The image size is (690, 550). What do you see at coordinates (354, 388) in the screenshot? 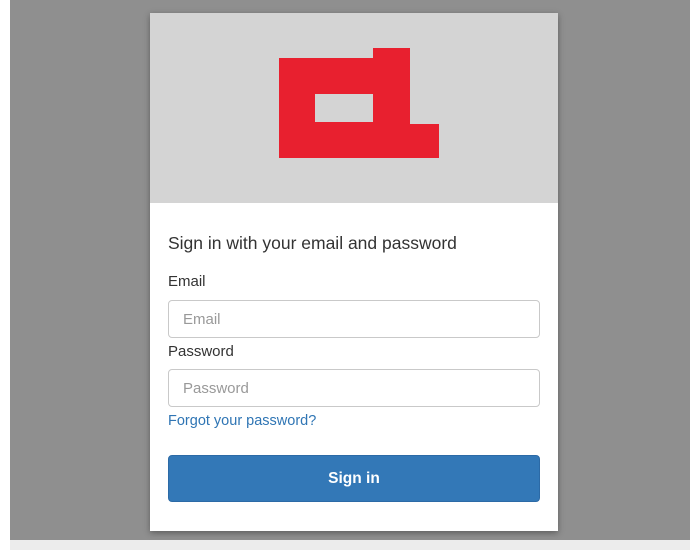
I see `password-field` at bounding box center [354, 388].